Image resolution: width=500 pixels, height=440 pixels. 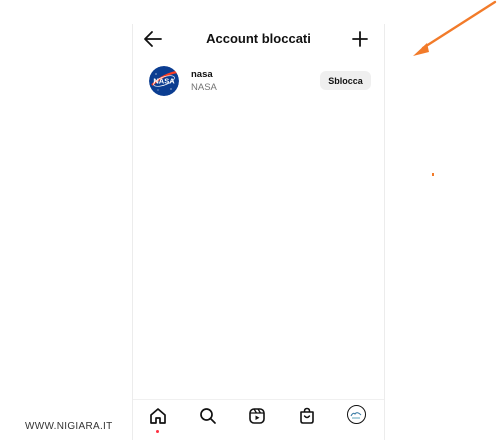 I want to click on username: nasa, so click(x=202, y=74).